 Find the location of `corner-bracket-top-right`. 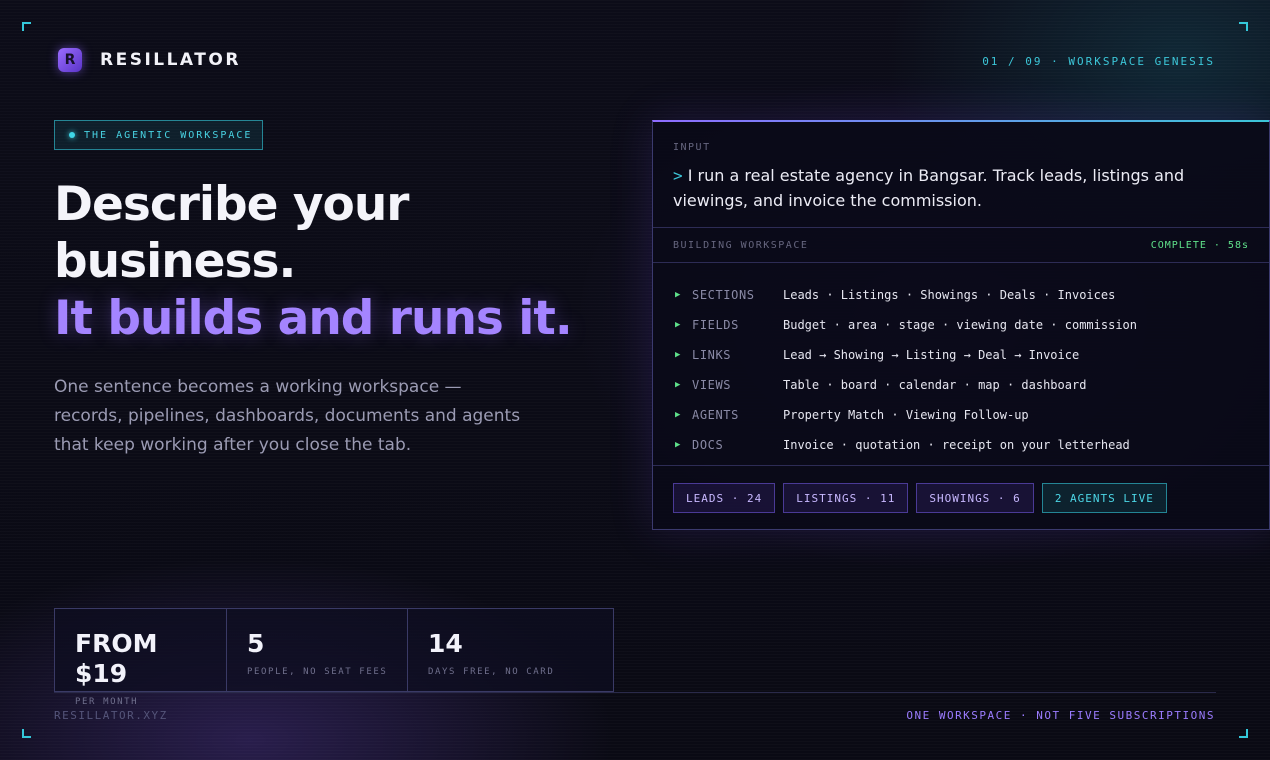

corner-bracket-top-right is located at coordinates (1243, 26).